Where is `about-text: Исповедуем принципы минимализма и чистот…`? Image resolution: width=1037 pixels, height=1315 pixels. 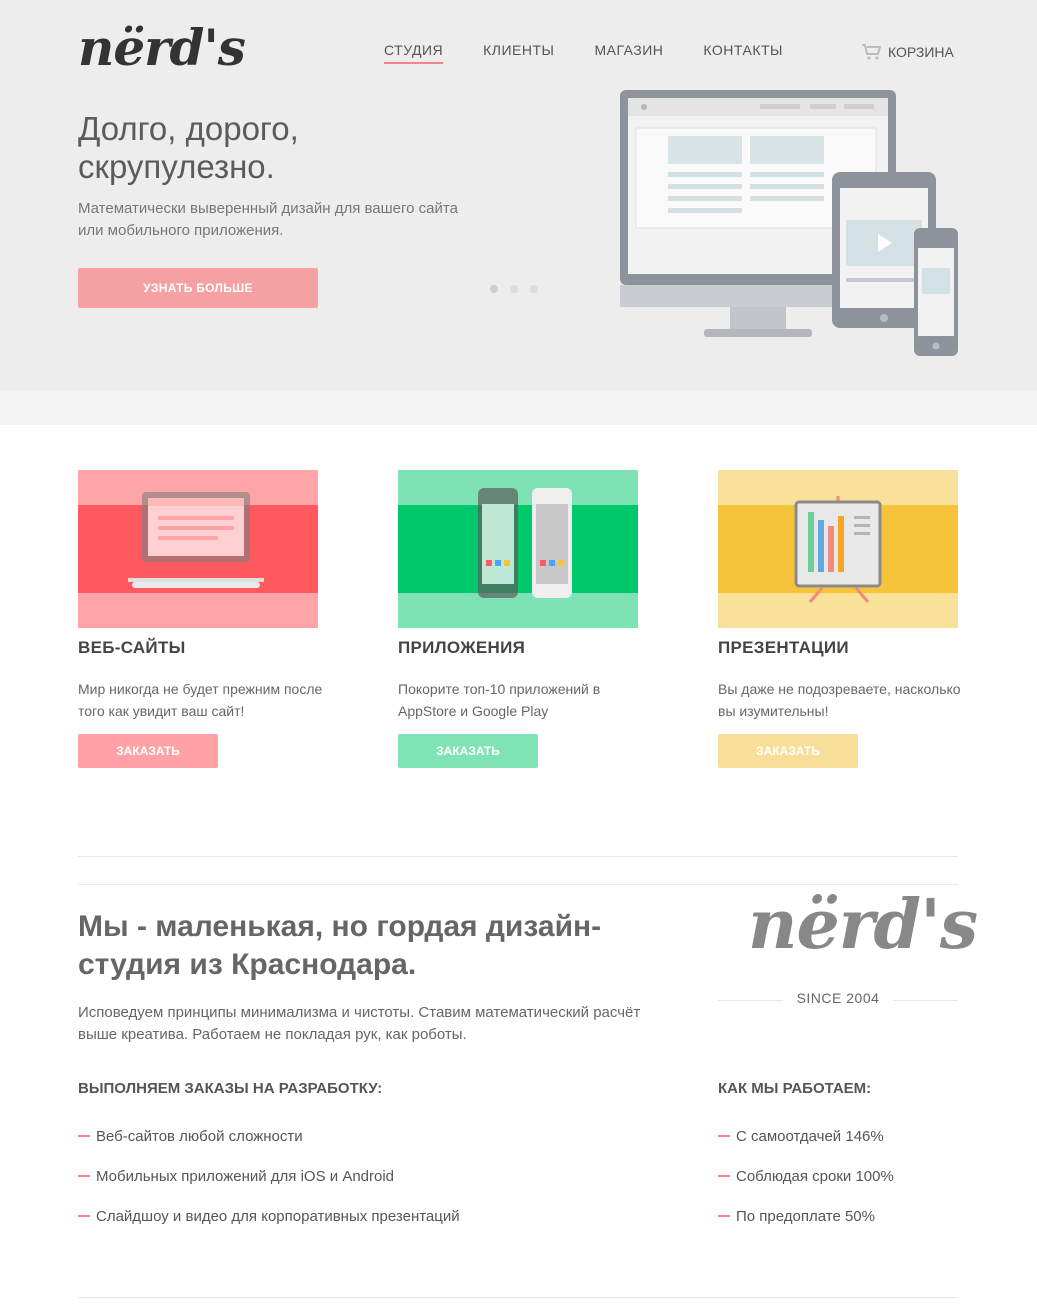 about-text: Исповедуем принципы минимализма и чистот… is located at coordinates (359, 1023).